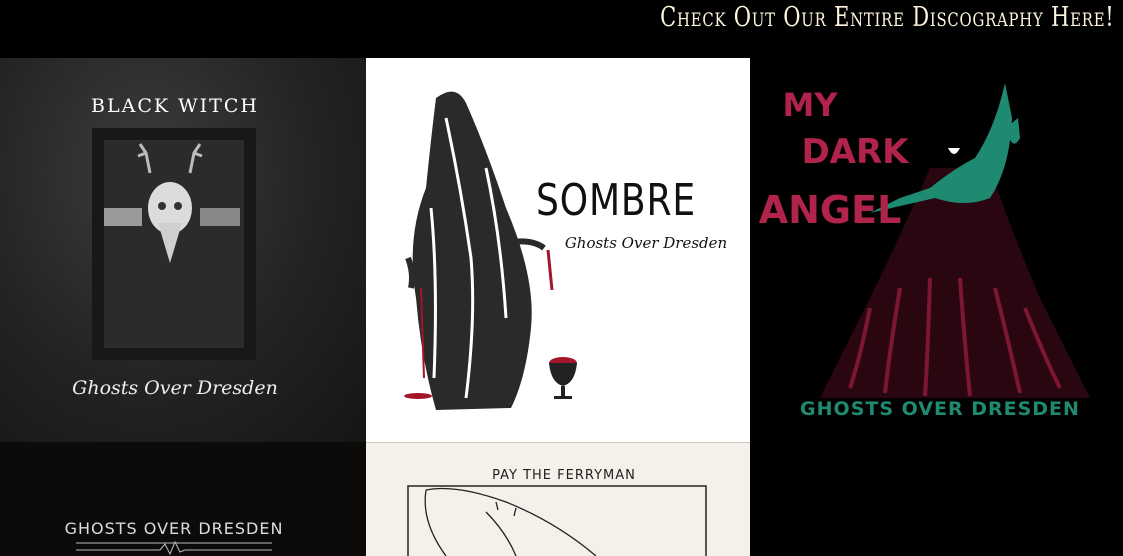  What do you see at coordinates (561, 29) in the screenshot?
I see `page-header: Check Out Our Entire Discography Here!` at bounding box center [561, 29].